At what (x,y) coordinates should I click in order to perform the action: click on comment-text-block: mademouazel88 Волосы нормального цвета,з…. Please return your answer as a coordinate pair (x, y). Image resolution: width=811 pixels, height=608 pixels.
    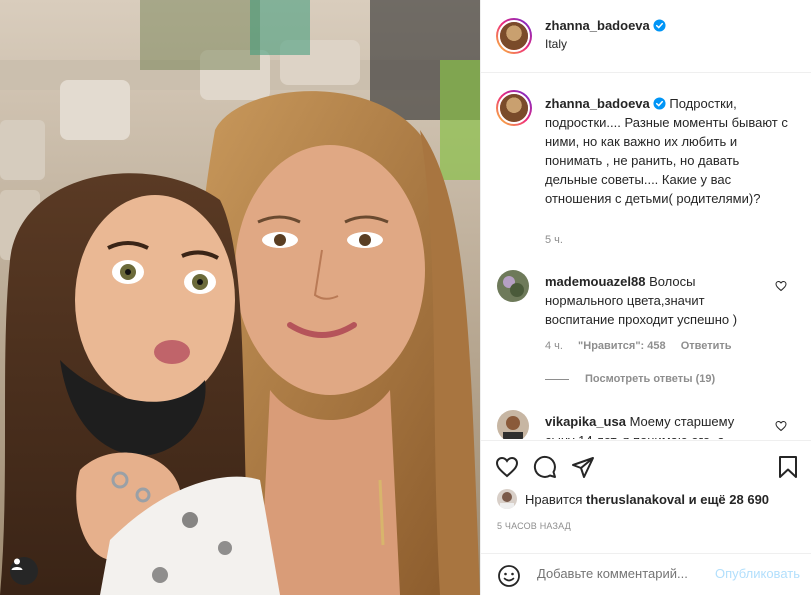
    Looking at the image, I should click on (655, 300).